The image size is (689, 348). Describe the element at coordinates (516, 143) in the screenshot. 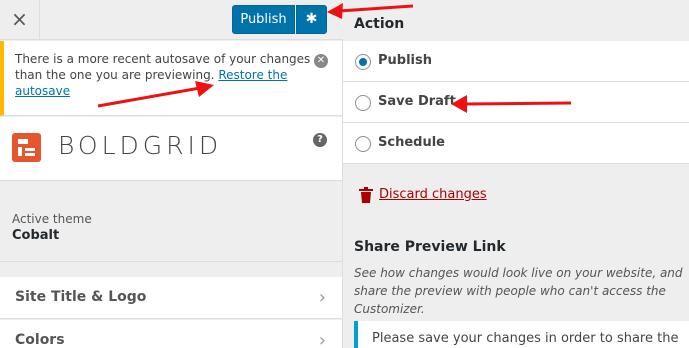

I see `option-schedule: Schedule` at that location.